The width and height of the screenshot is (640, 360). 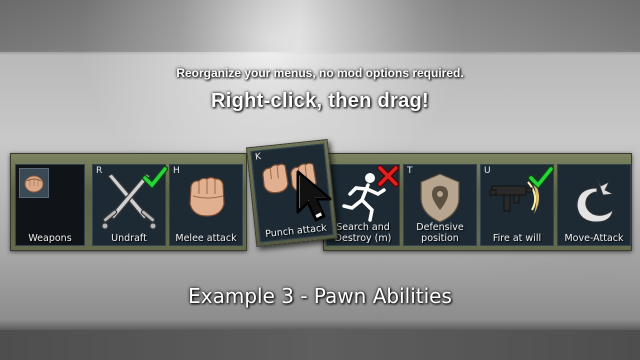 I want to click on mouse-cursor-icon, so click(x=314, y=196).